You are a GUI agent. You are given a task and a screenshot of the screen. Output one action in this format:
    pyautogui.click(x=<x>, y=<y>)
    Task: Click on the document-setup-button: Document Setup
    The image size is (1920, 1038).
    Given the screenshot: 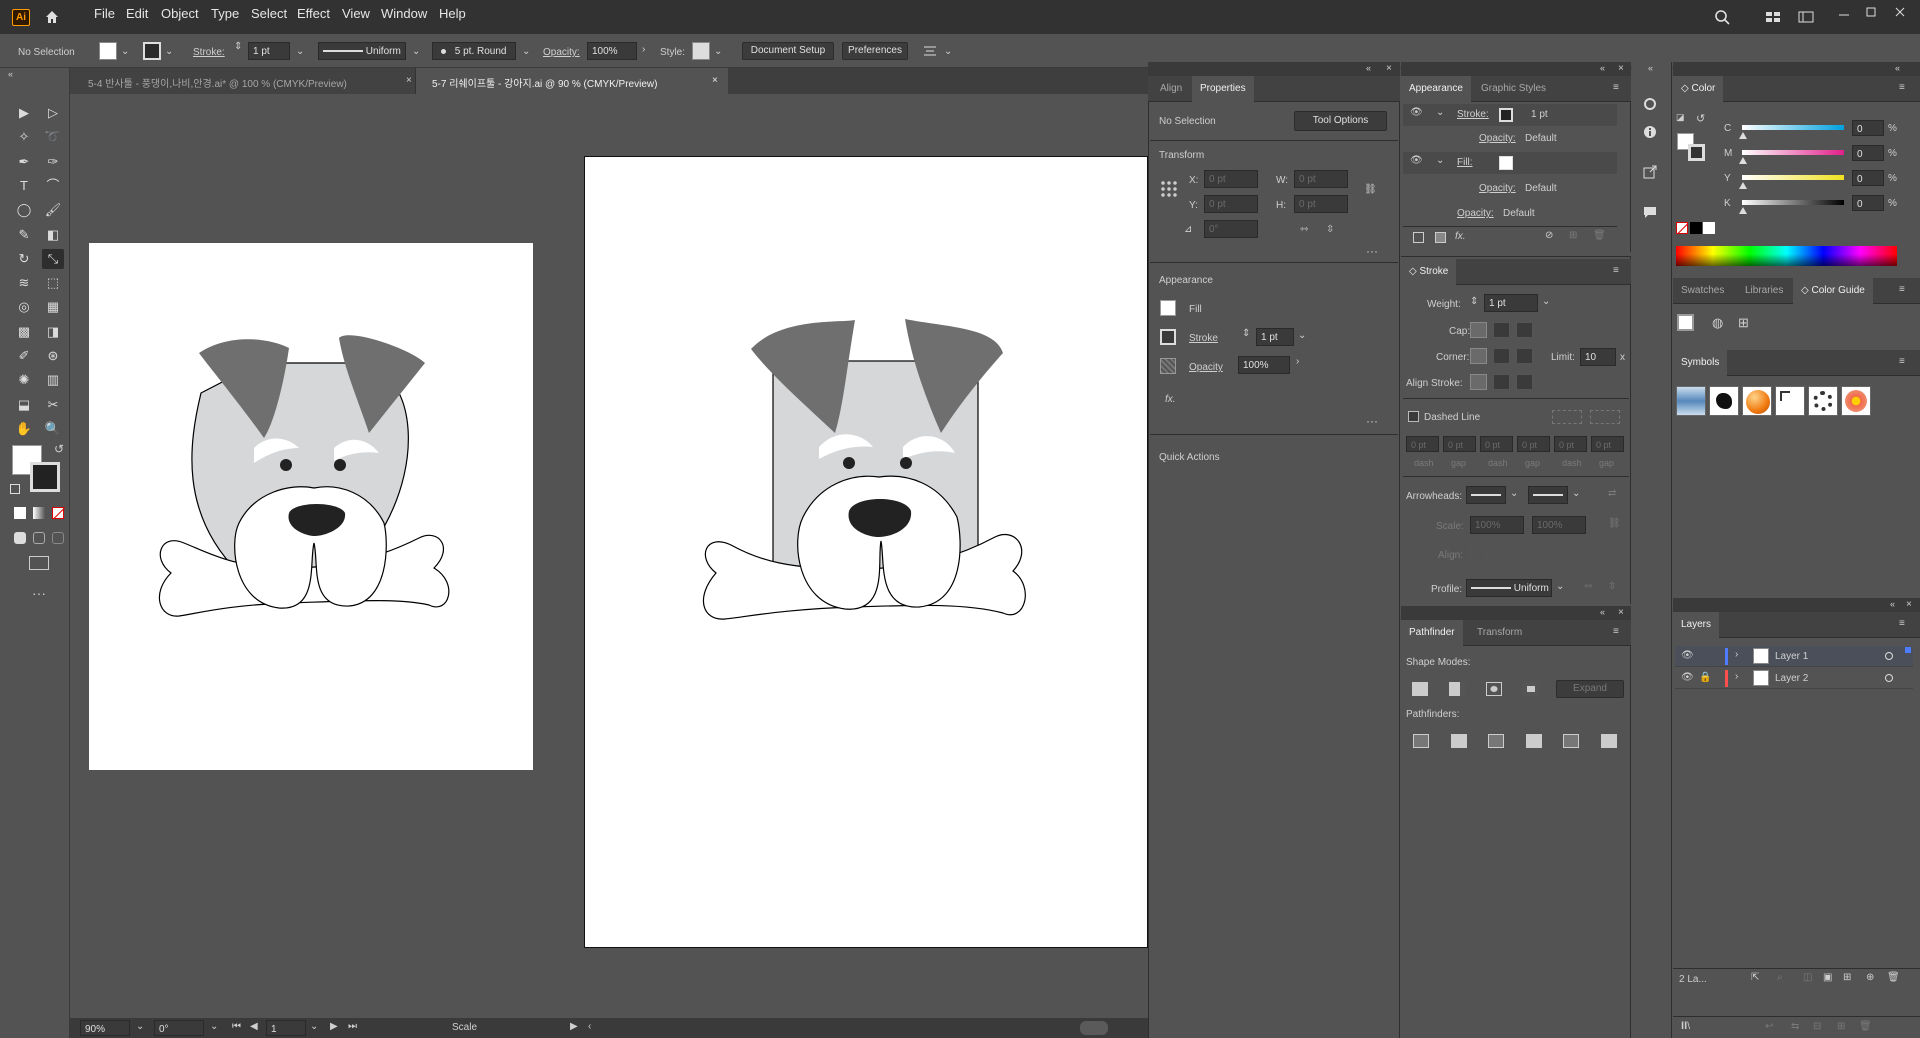 What is the action you would take?
    pyautogui.click(x=788, y=51)
    